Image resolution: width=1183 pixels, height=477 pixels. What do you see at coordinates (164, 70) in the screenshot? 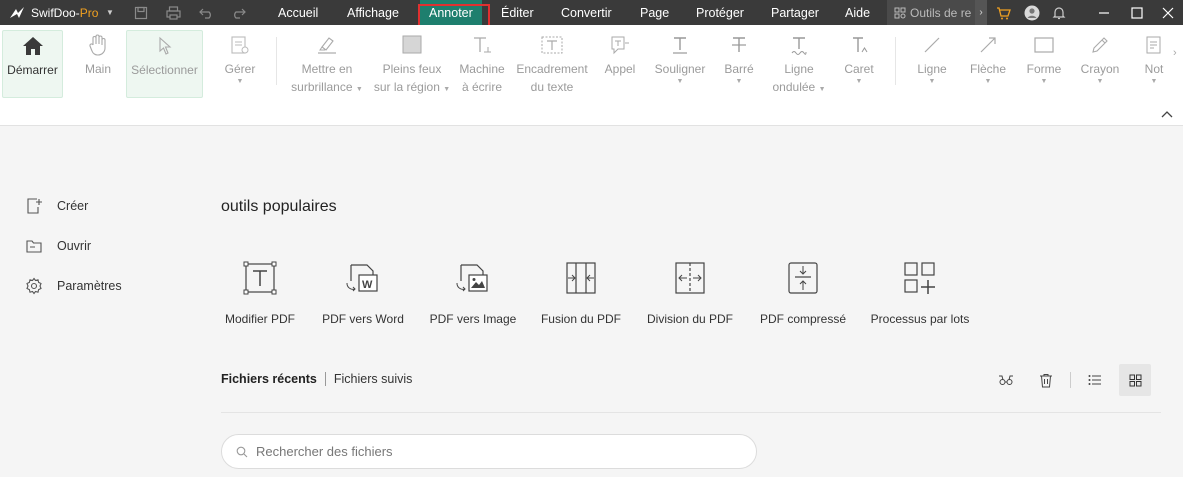
I see `tool-label: Sélectionner` at bounding box center [164, 70].